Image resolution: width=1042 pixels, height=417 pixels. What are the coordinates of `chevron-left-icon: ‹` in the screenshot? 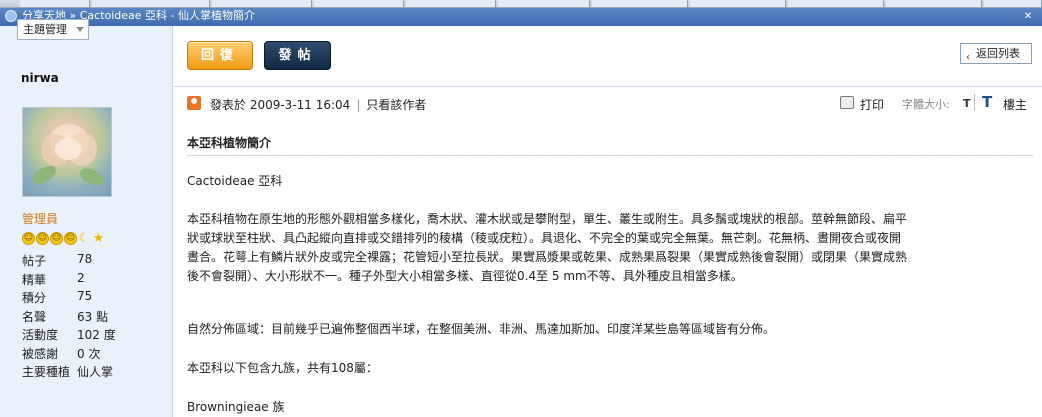 It's located at (968, 57).